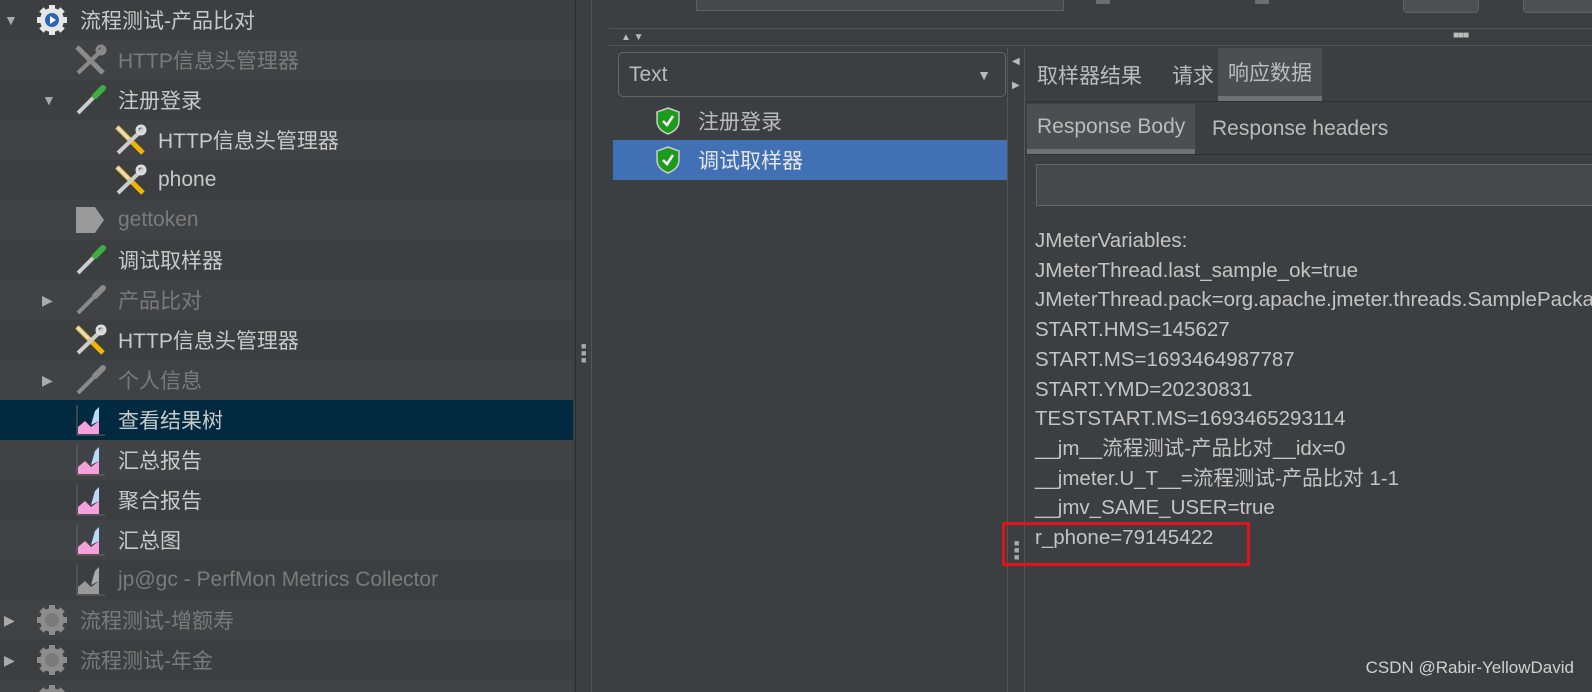 This screenshot has width=1592, height=692. What do you see at coordinates (648, 74) in the screenshot?
I see `renderer-value: Text` at bounding box center [648, 74].